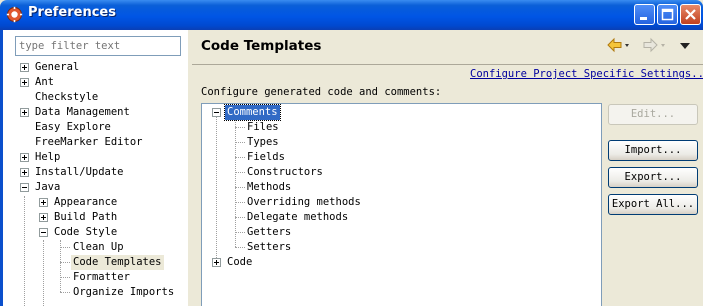 This screenshot has height=306, width=703. What do you see at coordinates (304, 202) in the screenshot?
I see `template-node-overriding-methods: Overriding methods` at bounding box center [304, 202].